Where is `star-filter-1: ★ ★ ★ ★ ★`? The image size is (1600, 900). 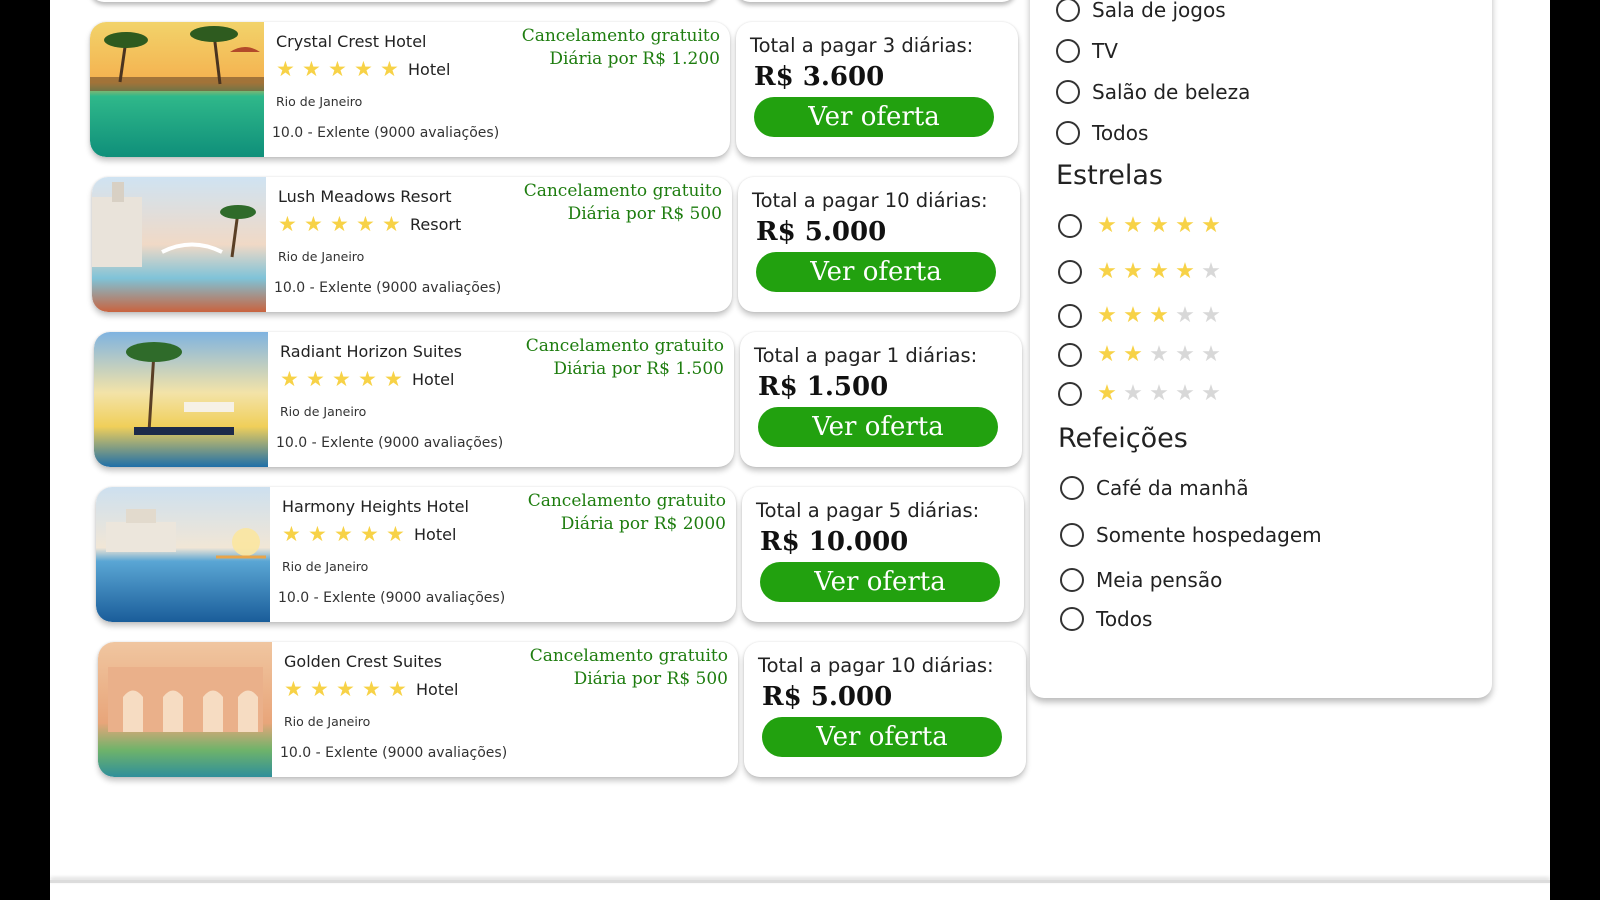
star-filter-1: ★ ★ ★ ★ ★ is located at coordinates (1141, 393).